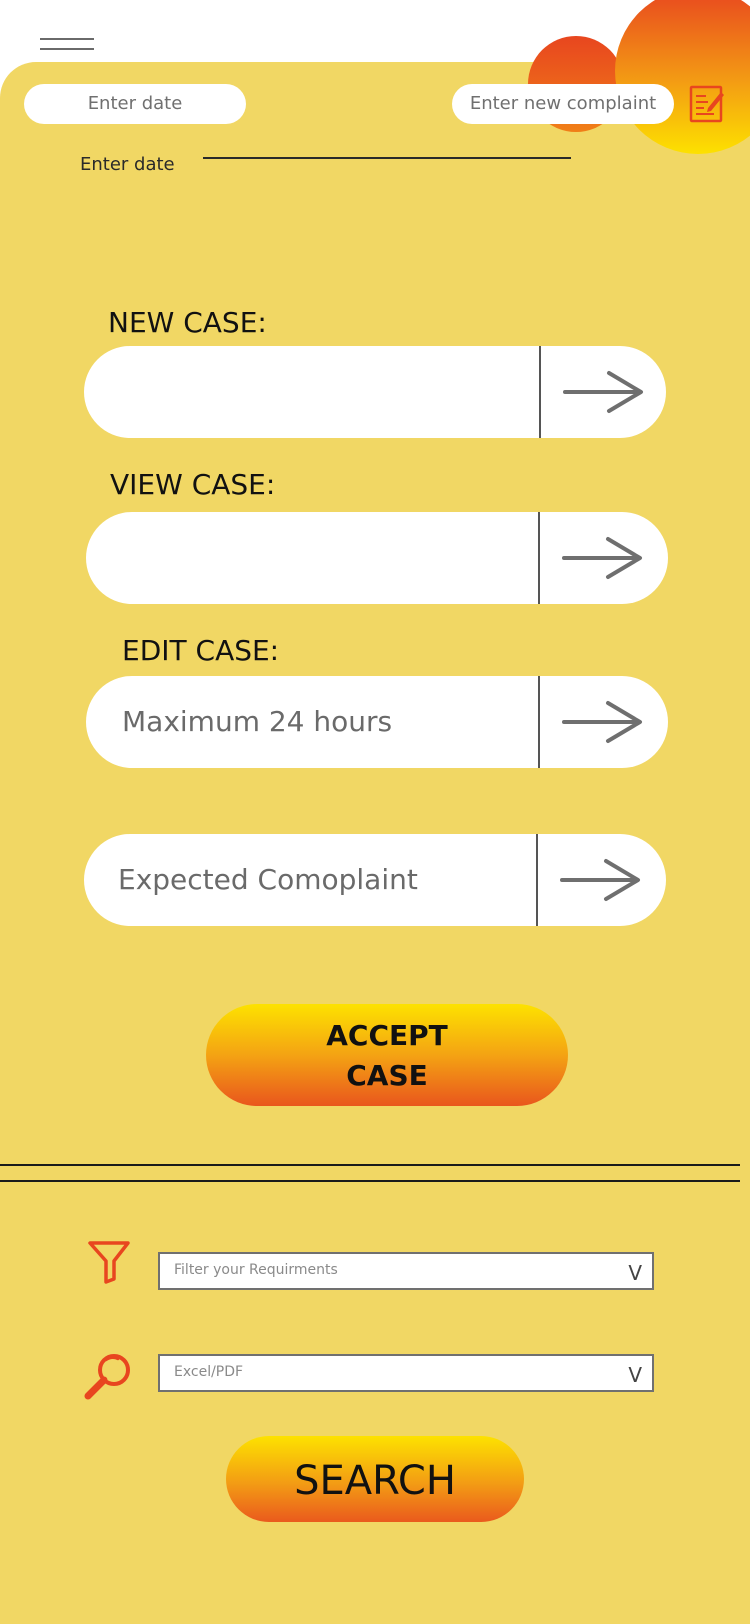 The height and width of the screenshot is (1624, 750). What do you see at coordinates (387, 158) in the screenshot?
I see `date-underline` at bounding box center [387, 158].